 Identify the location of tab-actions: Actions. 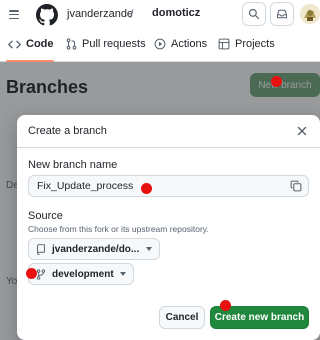
(180, 44).